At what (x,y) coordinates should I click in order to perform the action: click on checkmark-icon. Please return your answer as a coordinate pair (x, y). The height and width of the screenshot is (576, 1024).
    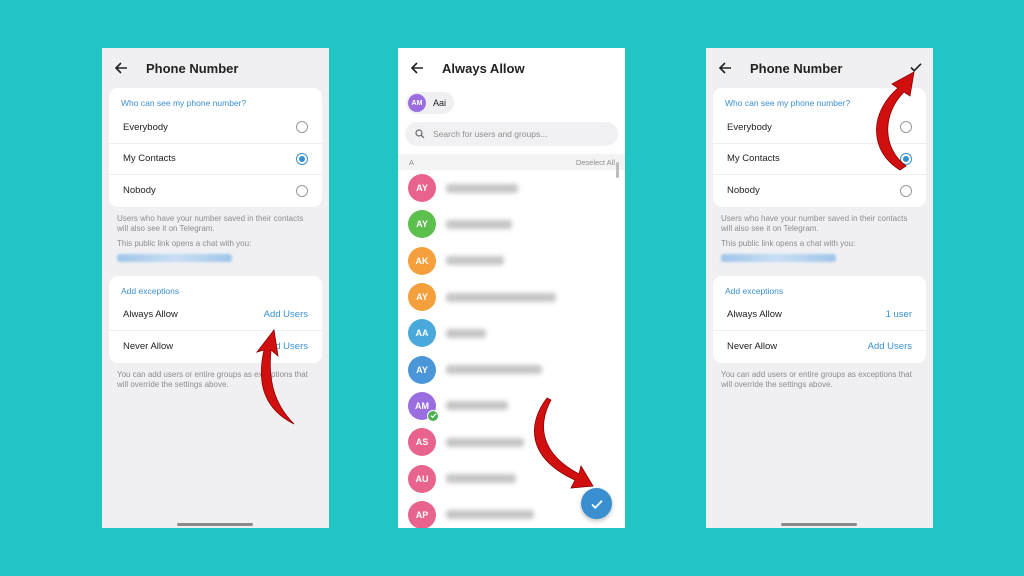
    Looking at the image, I should click on (596, 504).